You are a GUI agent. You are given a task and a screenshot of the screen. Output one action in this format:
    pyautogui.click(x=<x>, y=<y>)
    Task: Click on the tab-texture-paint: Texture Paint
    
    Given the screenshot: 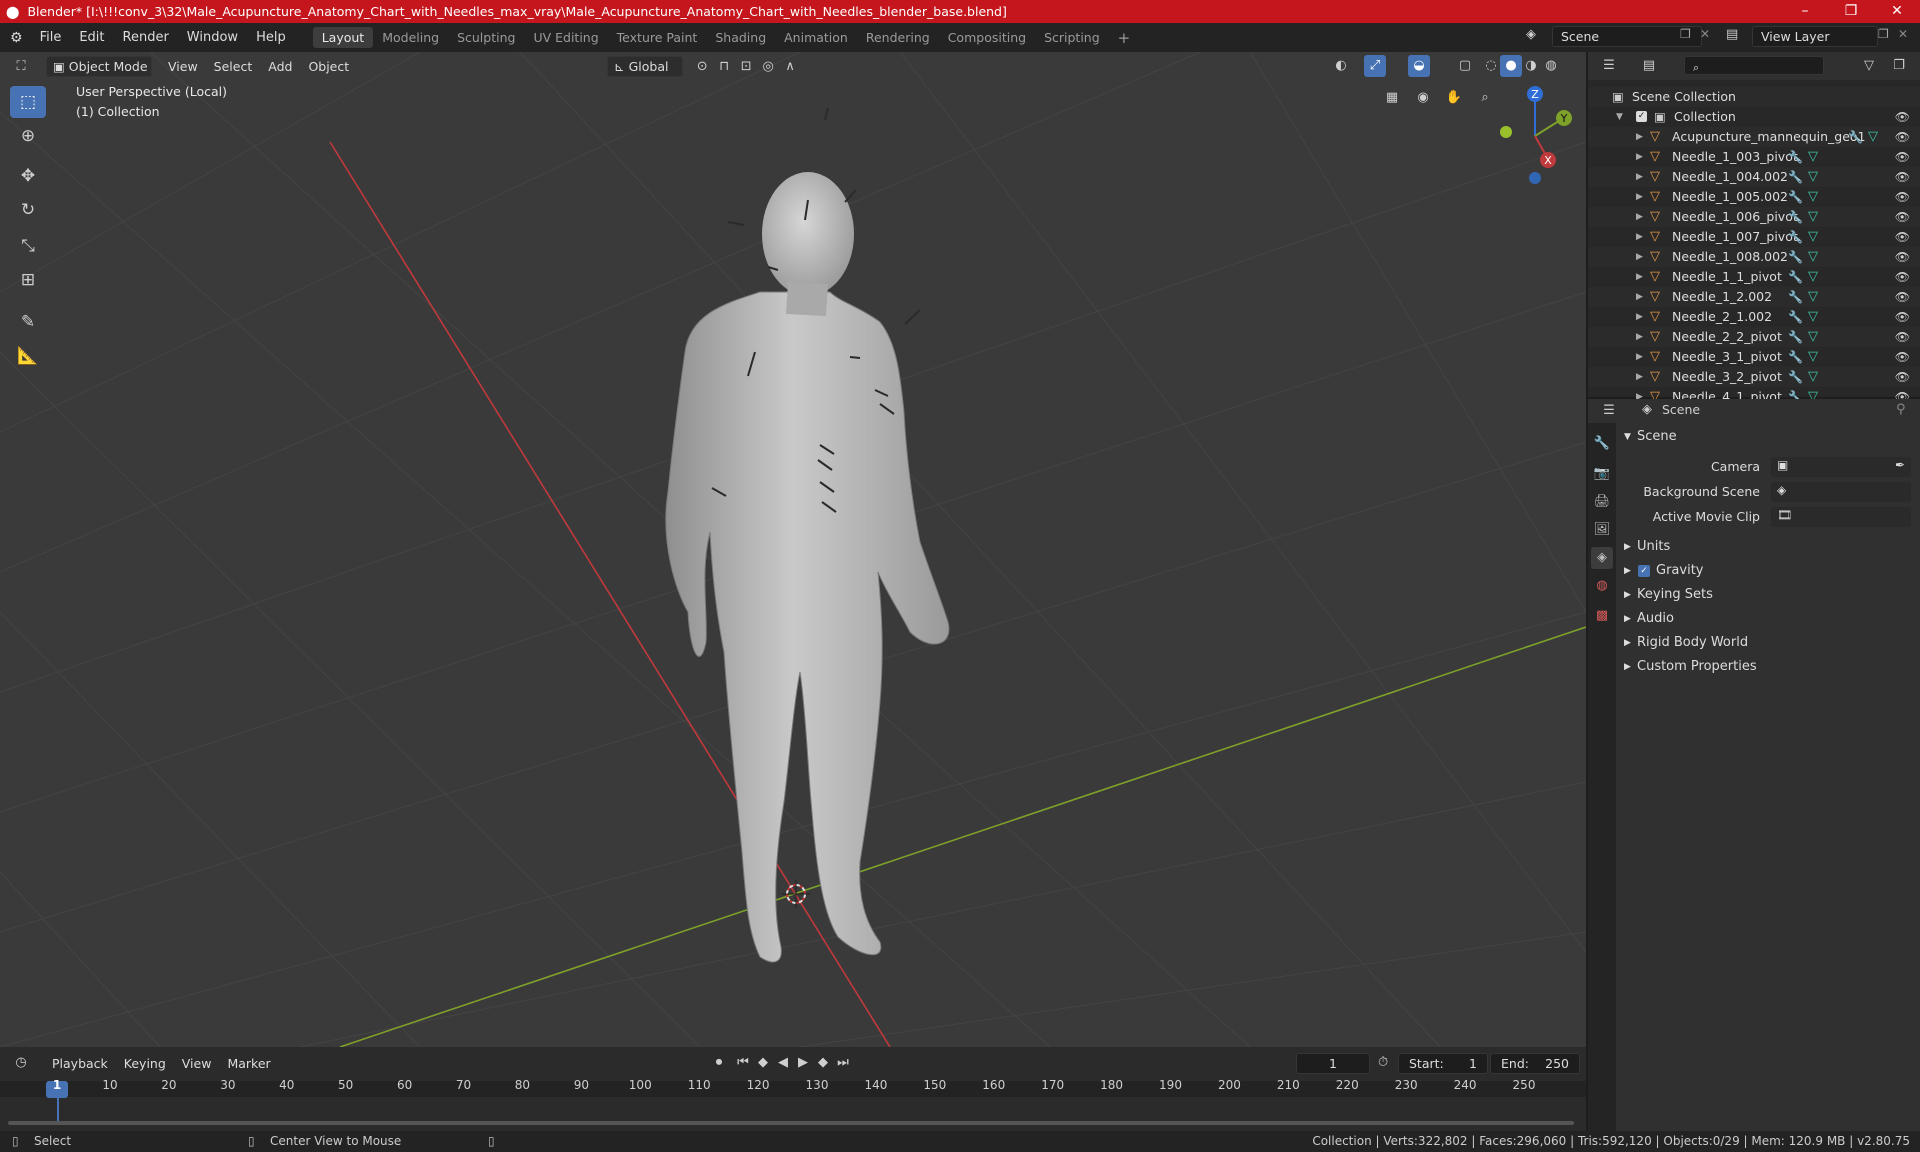 What is the action you would take?
    pyautogui.click(x=657, y=37)
    